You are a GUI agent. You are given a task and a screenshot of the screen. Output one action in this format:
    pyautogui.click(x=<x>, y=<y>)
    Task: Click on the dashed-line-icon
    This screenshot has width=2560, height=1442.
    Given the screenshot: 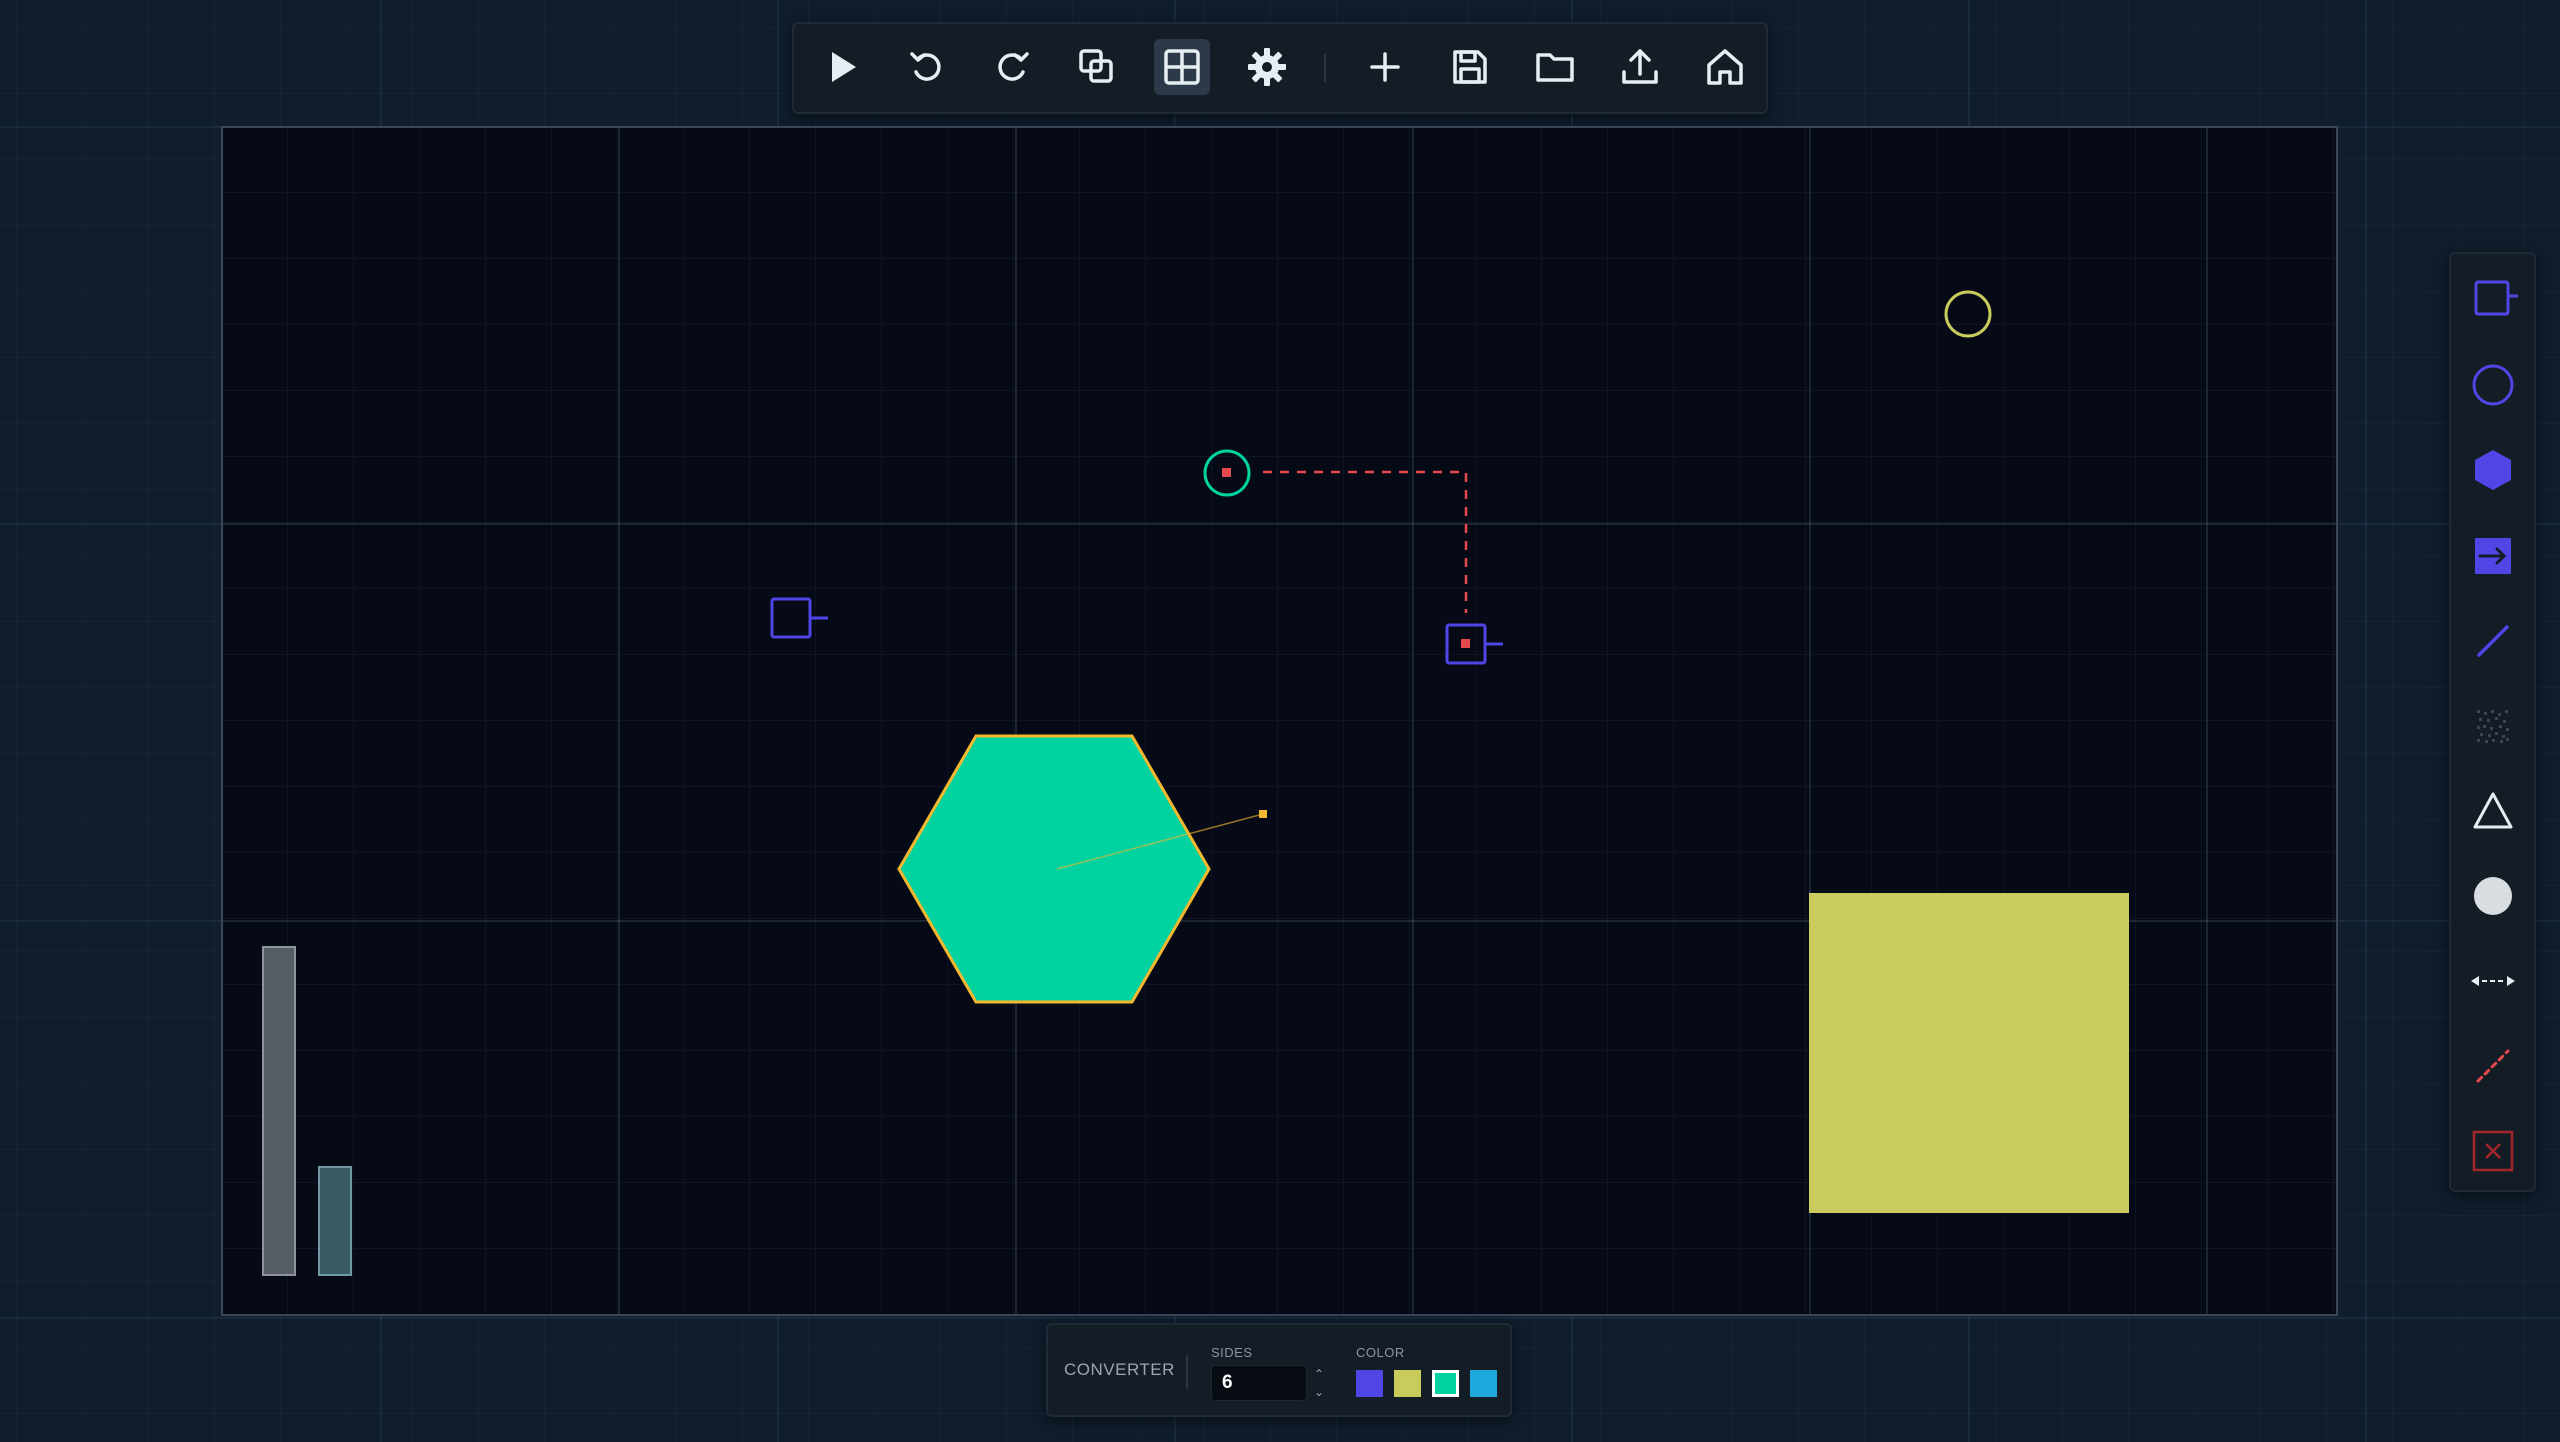 What is the action you would take?
    pyautogui.click(x=2493, y=1066)
    